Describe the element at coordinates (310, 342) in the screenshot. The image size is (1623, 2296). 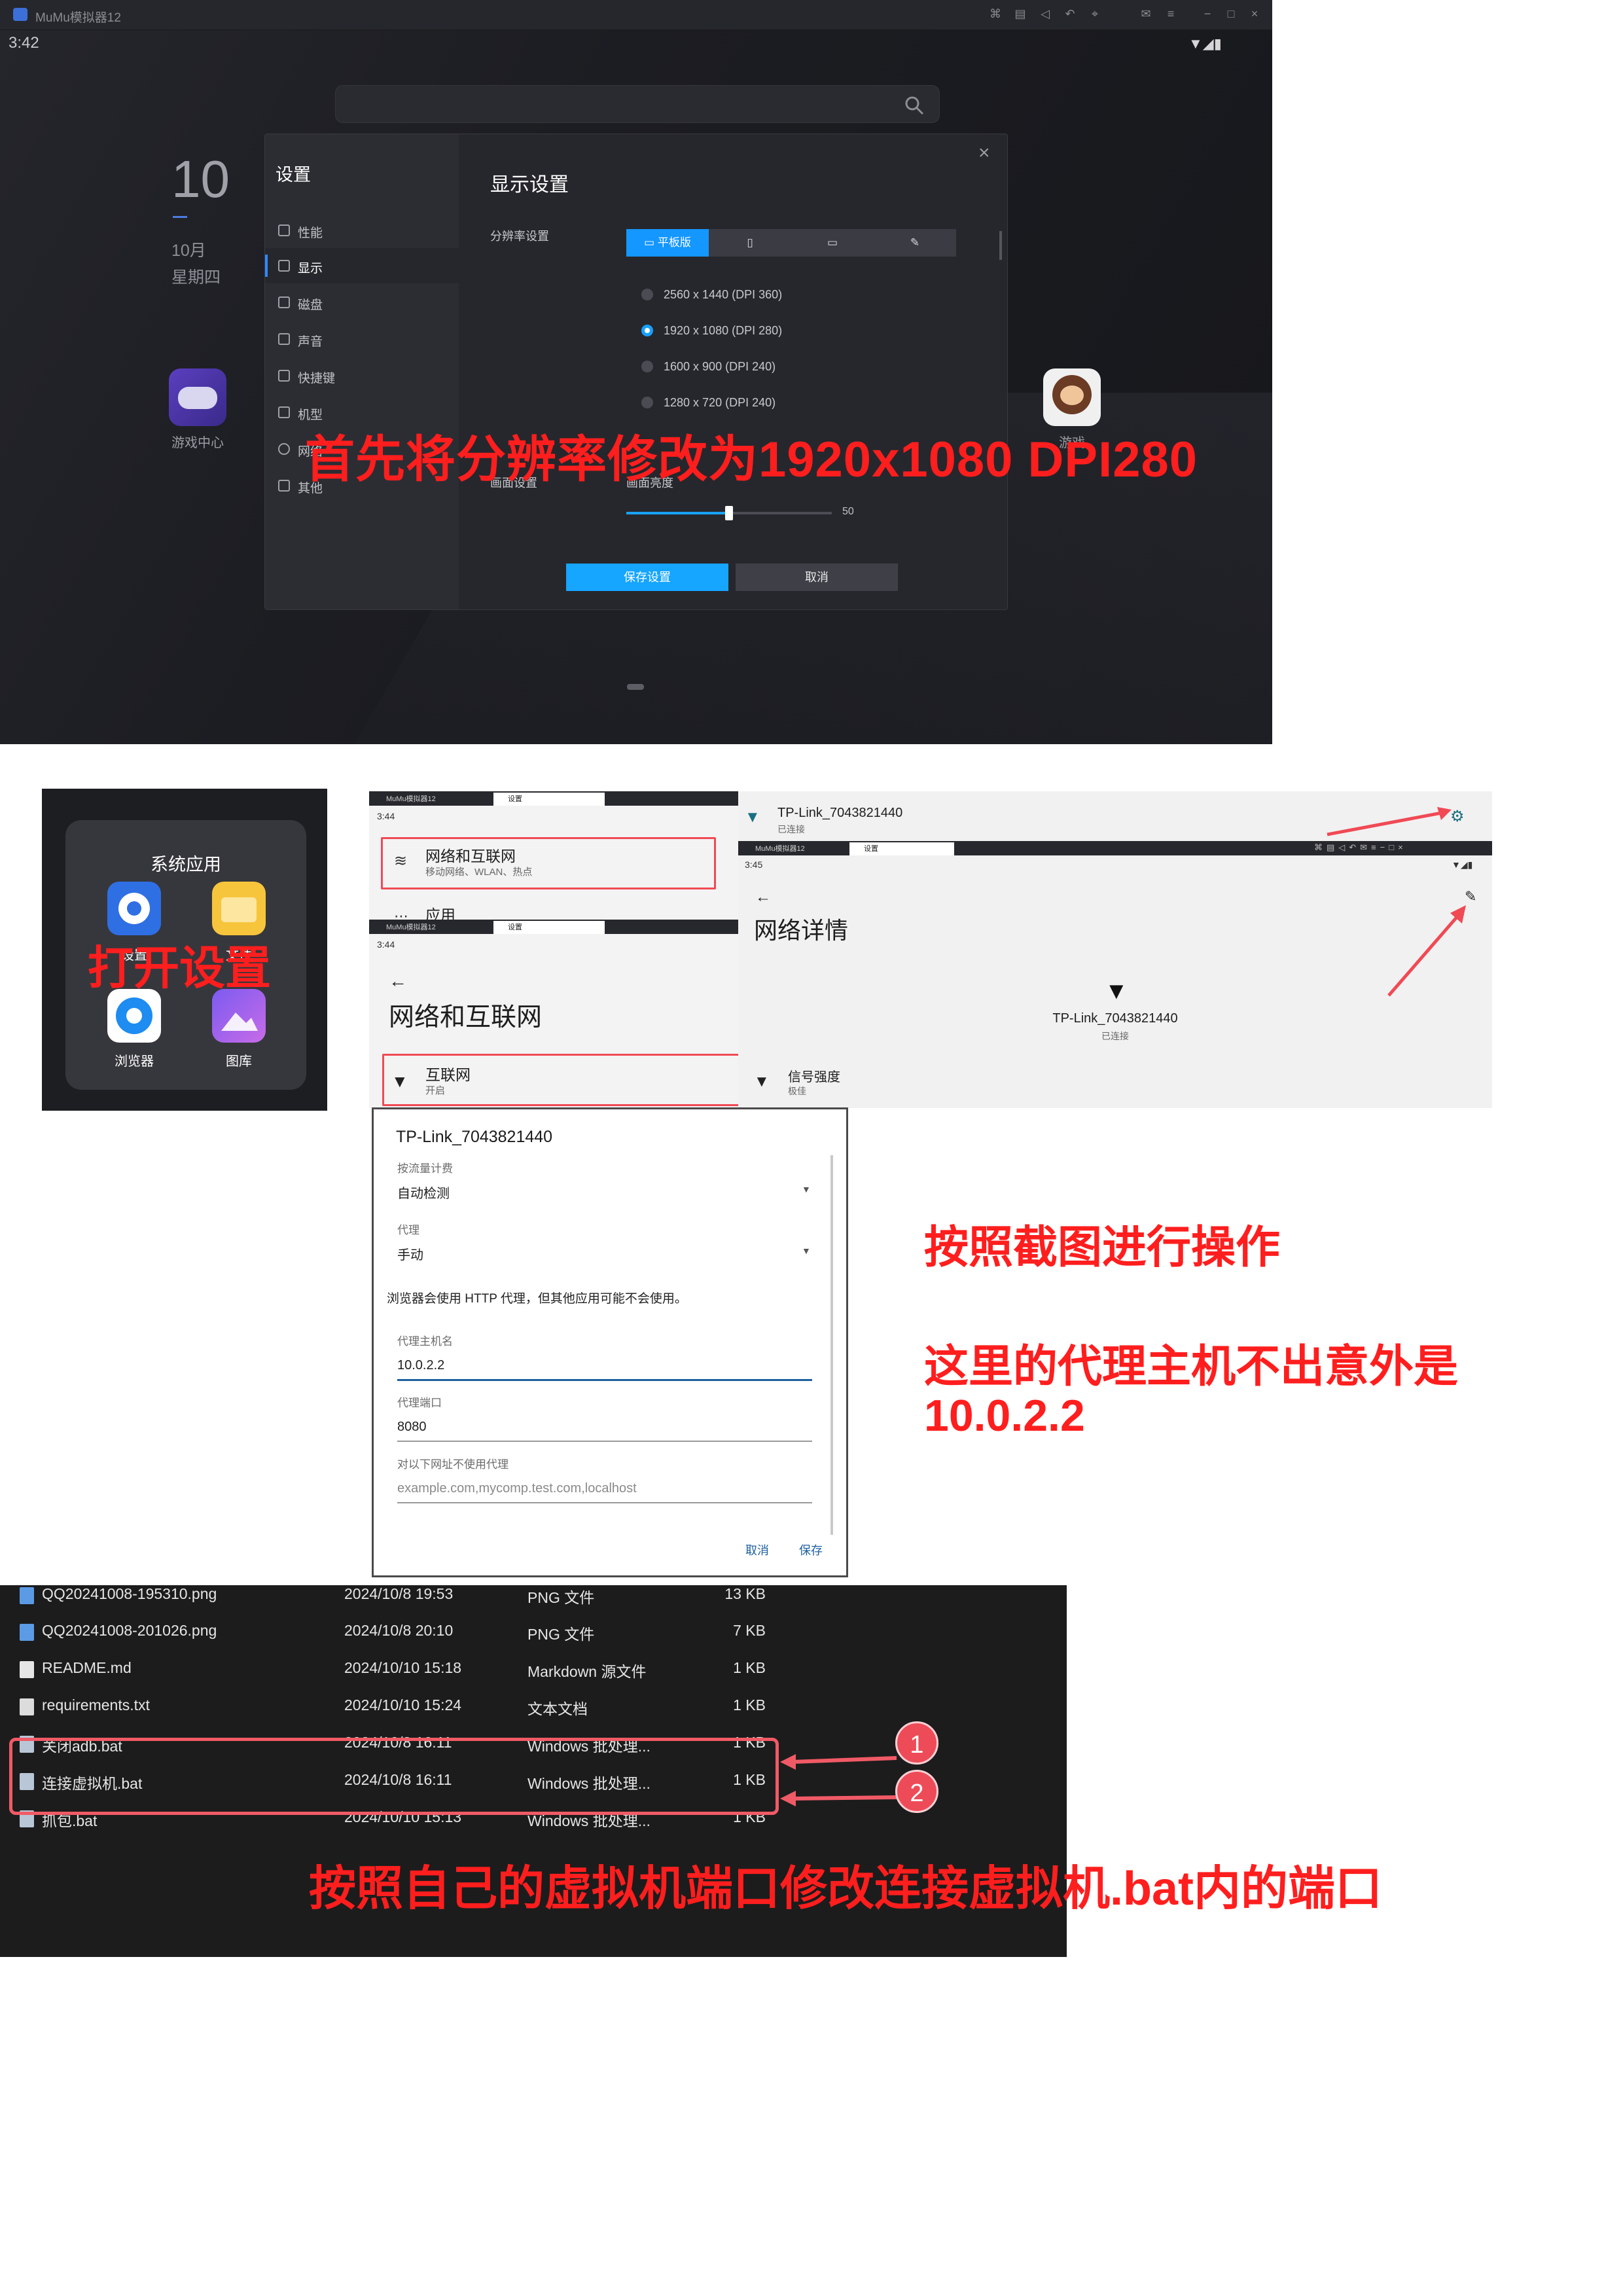
I see `sidebar-item-label: 声音` at that location.